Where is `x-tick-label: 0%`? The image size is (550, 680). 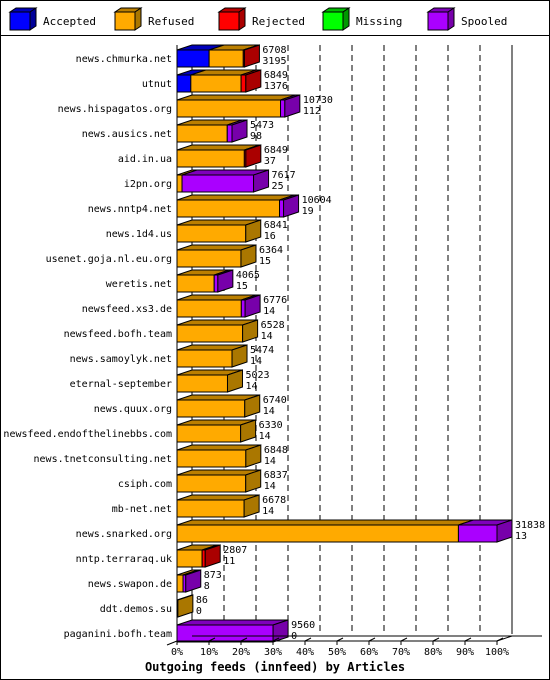
x-tick-label: 0% is located at coordinates (177, 652).